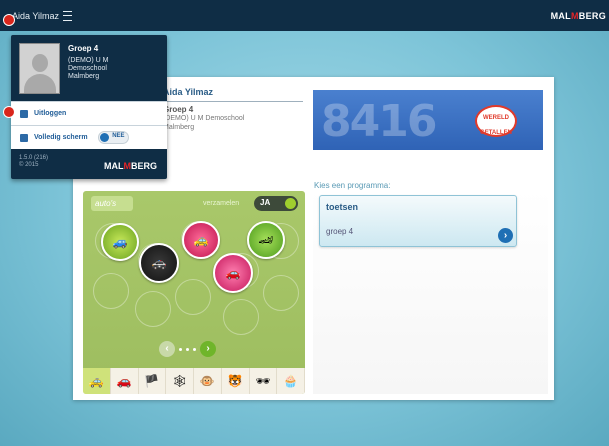  What do you see at coordinates (178, 109) in the screenshot?
I see `profile-group: Groep 4` at bounding box center [178, 109].